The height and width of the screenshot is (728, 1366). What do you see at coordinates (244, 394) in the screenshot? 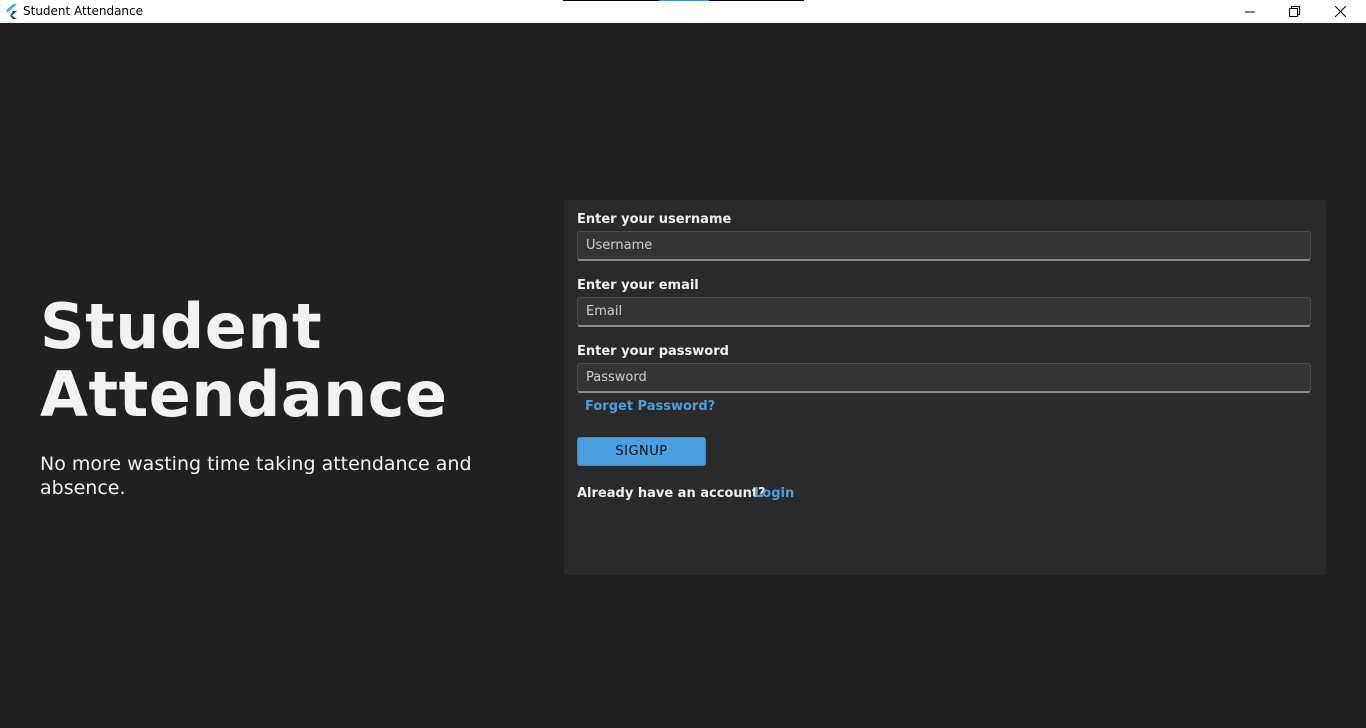
I see `hero-title-line-2: Attendance` at bounding box center [244, 394].